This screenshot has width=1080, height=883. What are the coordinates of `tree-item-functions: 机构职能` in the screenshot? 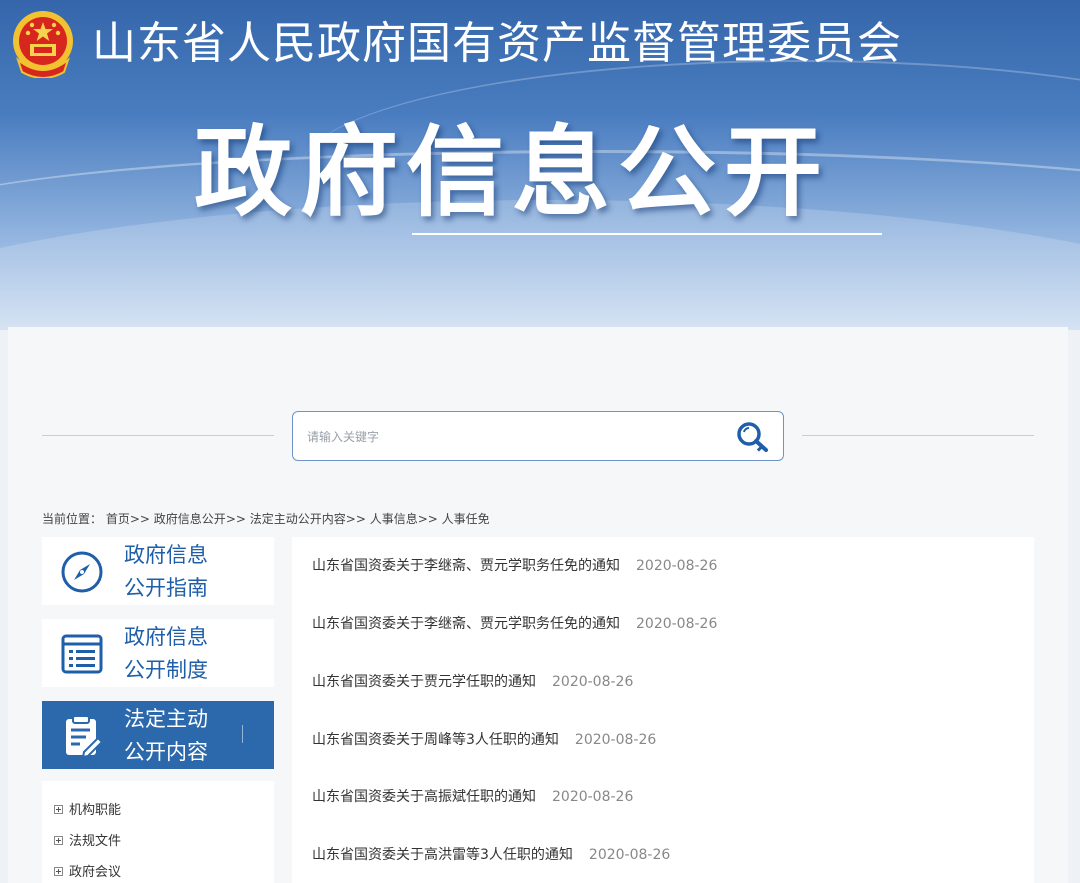 It's located at (87, 808).